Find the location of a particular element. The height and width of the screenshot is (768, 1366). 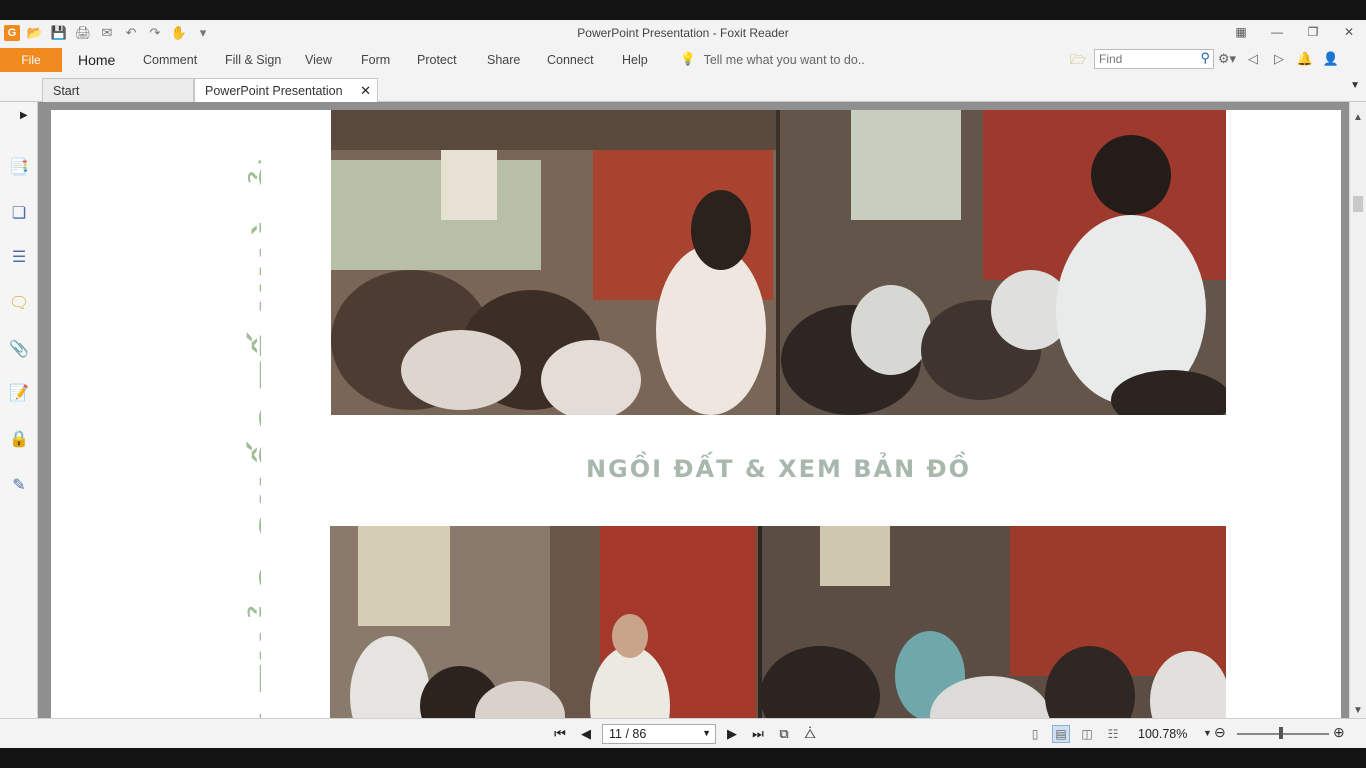

scroll-up-arrow-icon: ▲ is located at coordinates (1358, 117).